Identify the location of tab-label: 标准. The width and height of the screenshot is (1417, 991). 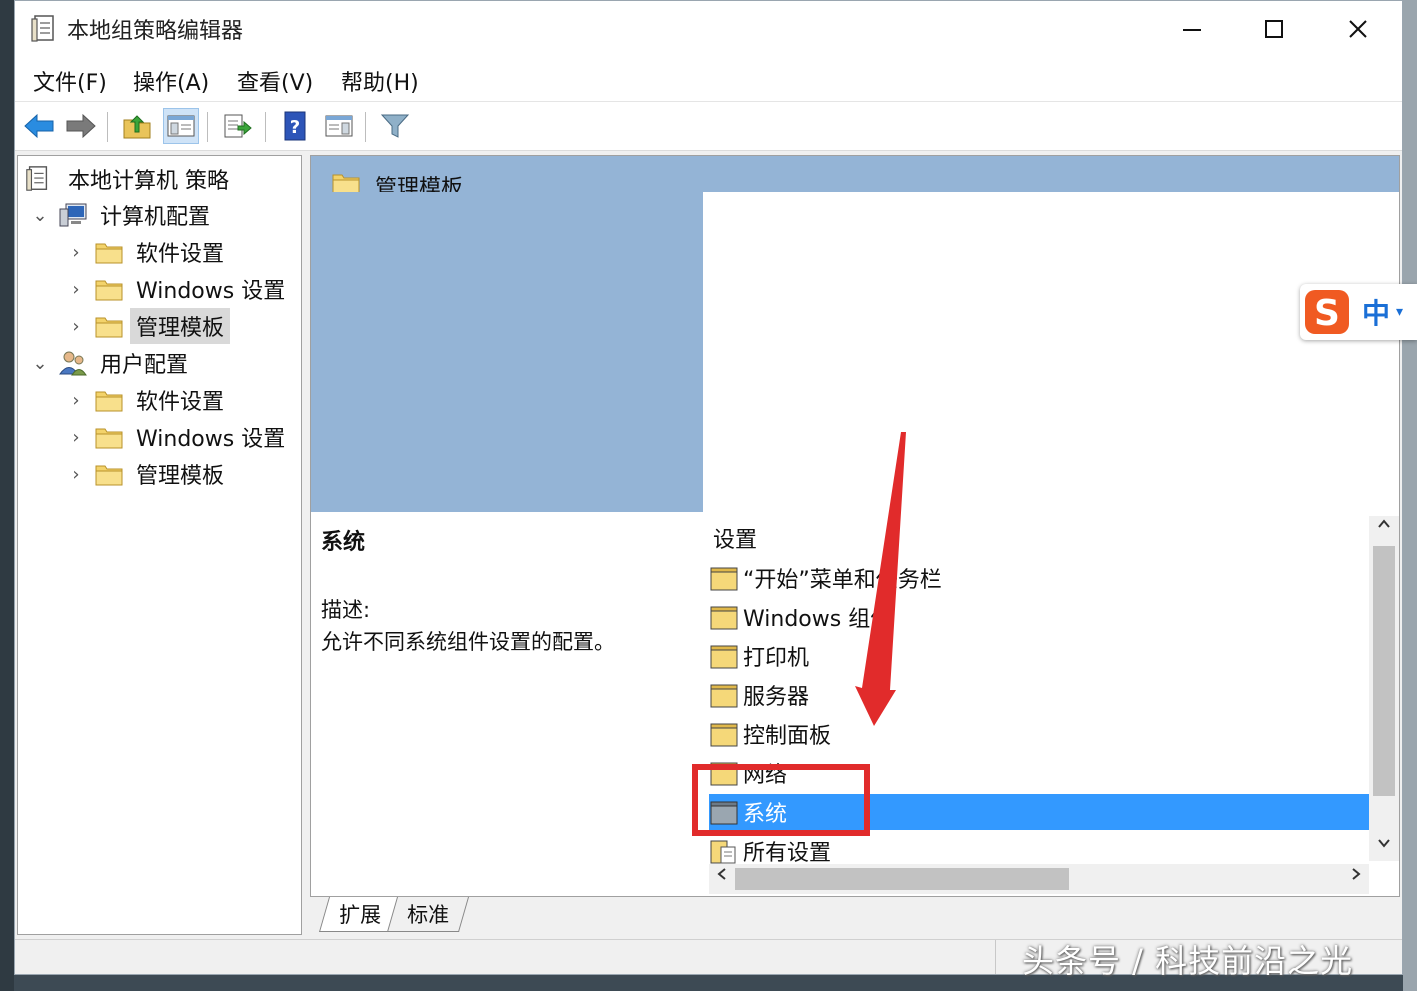
(428, 915).